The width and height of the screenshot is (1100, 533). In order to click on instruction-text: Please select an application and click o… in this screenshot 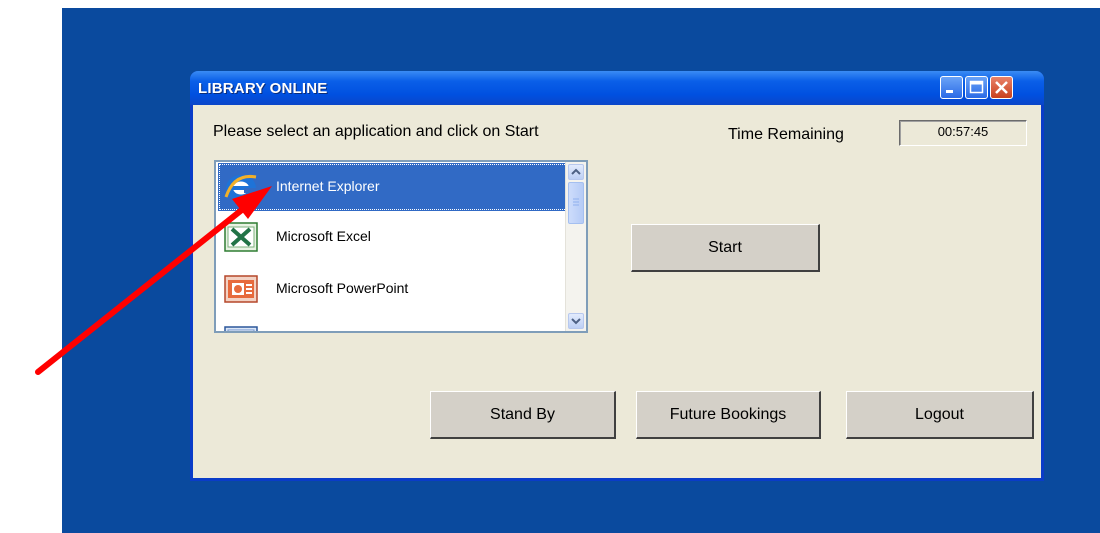, I will do `click(376, 131)`.